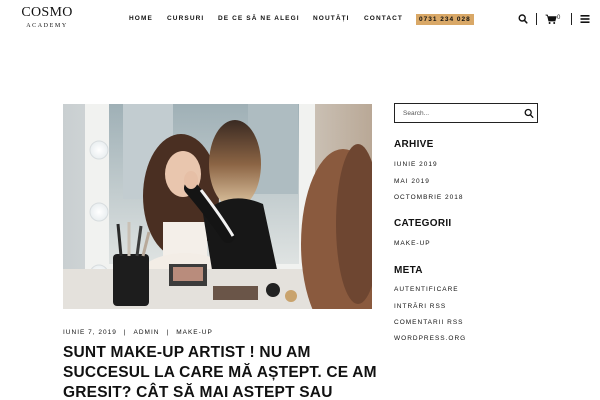 Image resolution: width=600 pixels, height=400 pixels. Describe the element at coordinates (559, 18) in the screenshot. I see `cart-count: 0` at that location.